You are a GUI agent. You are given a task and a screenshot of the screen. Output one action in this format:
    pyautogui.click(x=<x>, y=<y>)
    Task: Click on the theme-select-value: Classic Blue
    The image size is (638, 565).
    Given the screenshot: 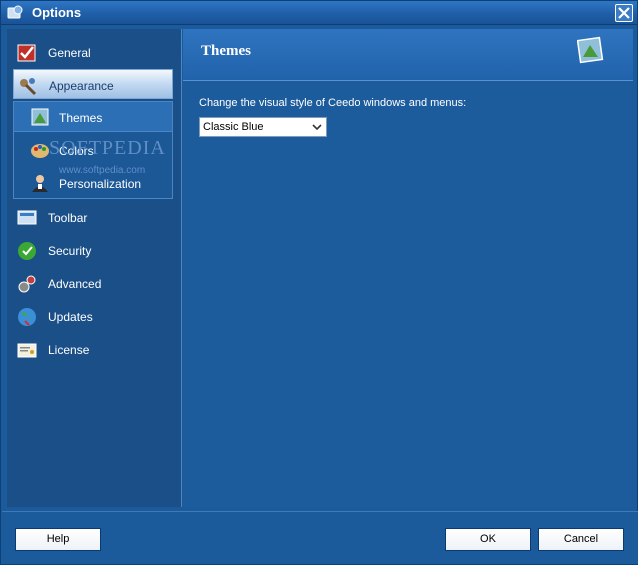 What is the action you would take?
    pyautogui.click(x=233, y=127)
    